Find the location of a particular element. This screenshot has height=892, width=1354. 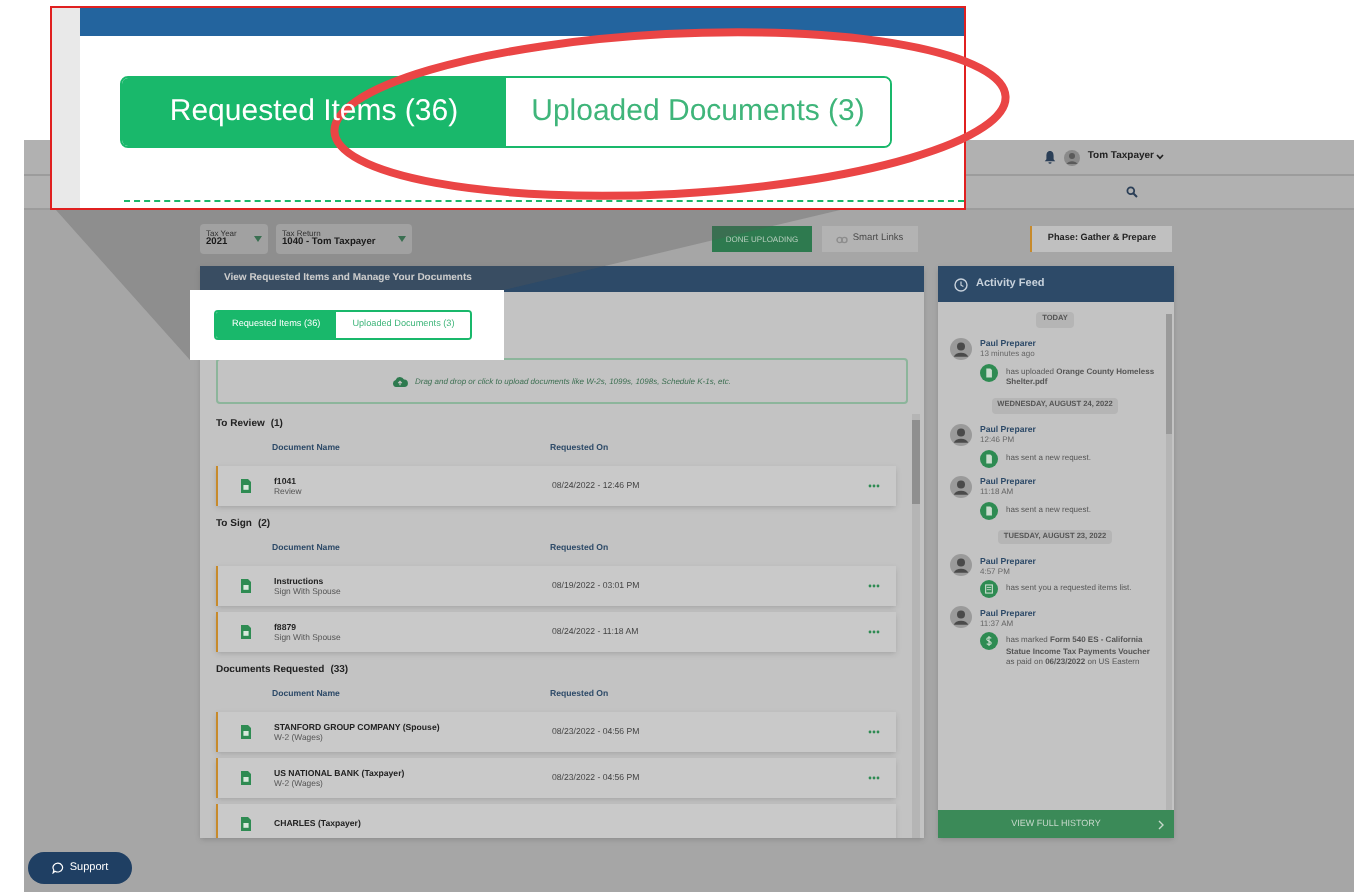

bell-icon is located at coordinates (1049, 157).